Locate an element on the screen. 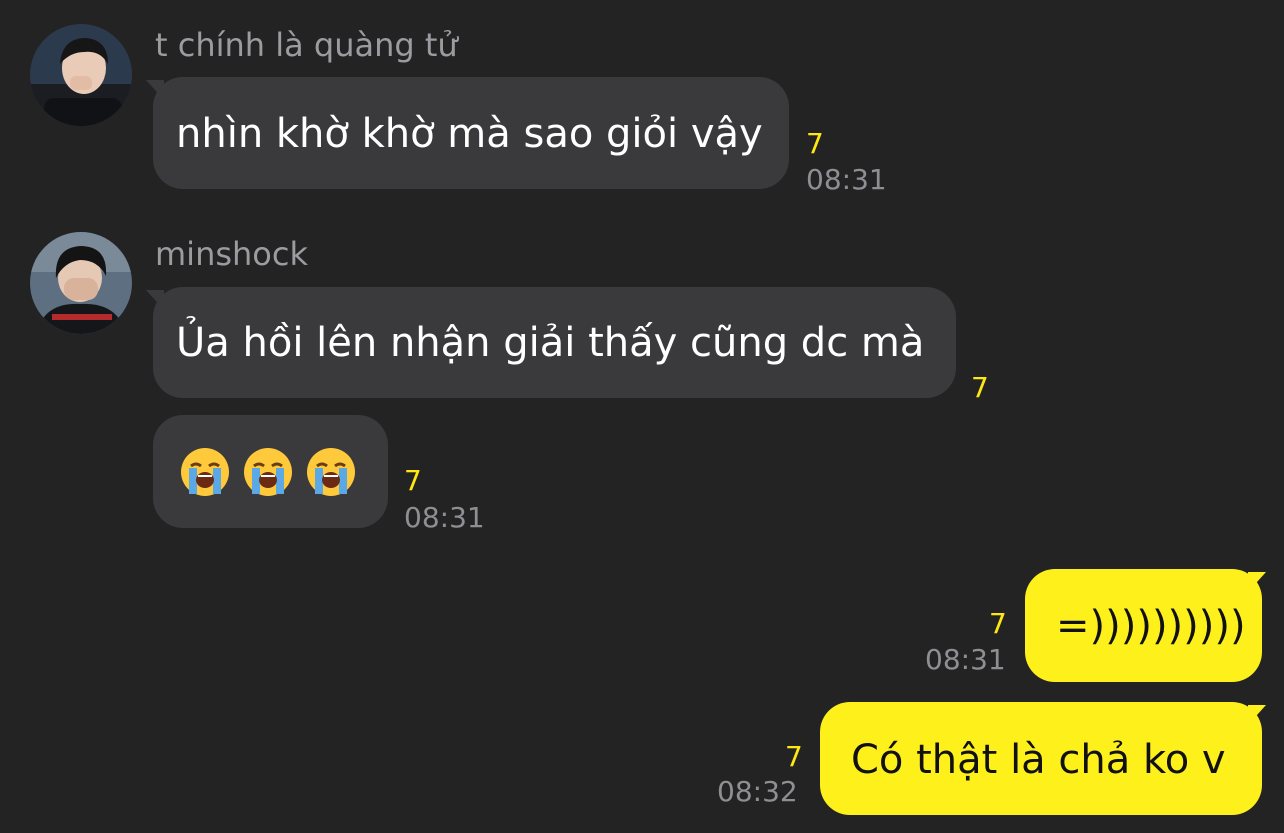 This screenshot has height=833, width=1284. emoji-message-bubble is located at coordinates (270, 471).